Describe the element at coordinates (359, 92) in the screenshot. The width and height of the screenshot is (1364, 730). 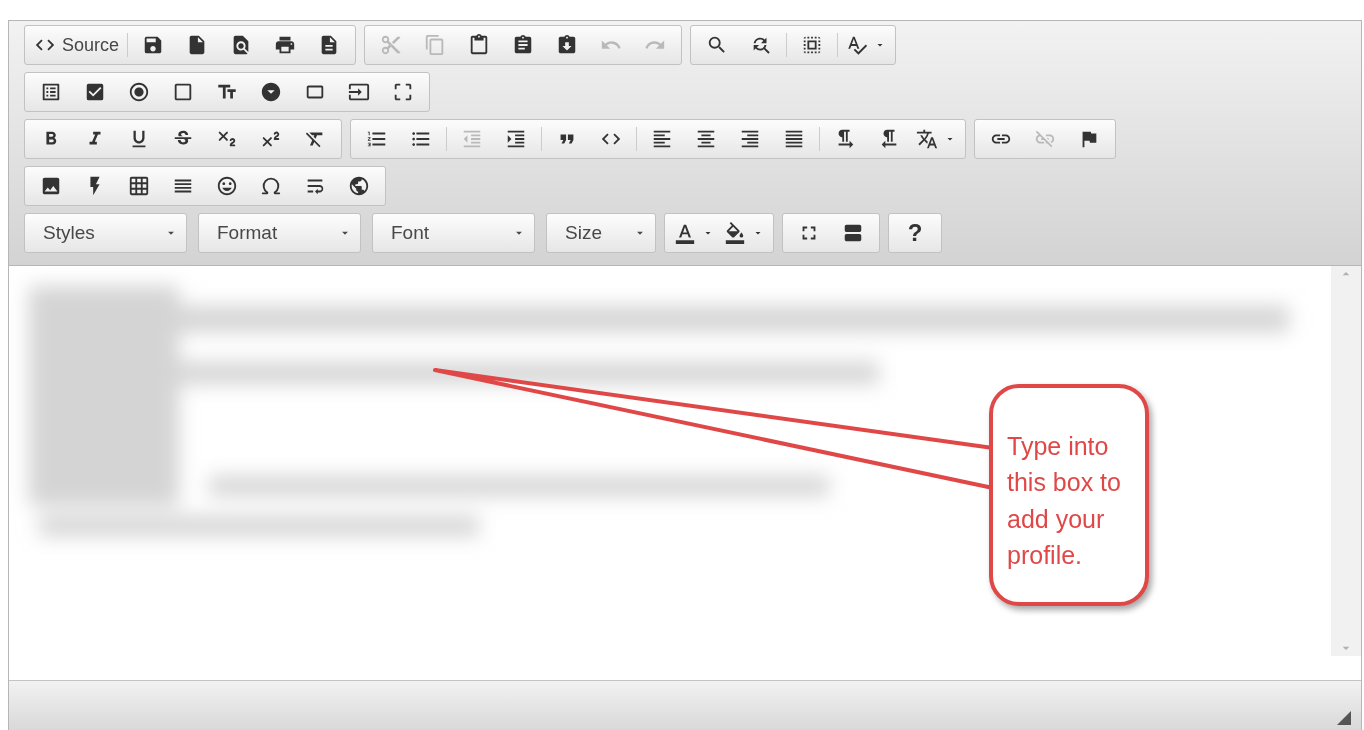
I see `input-icon` at that location.